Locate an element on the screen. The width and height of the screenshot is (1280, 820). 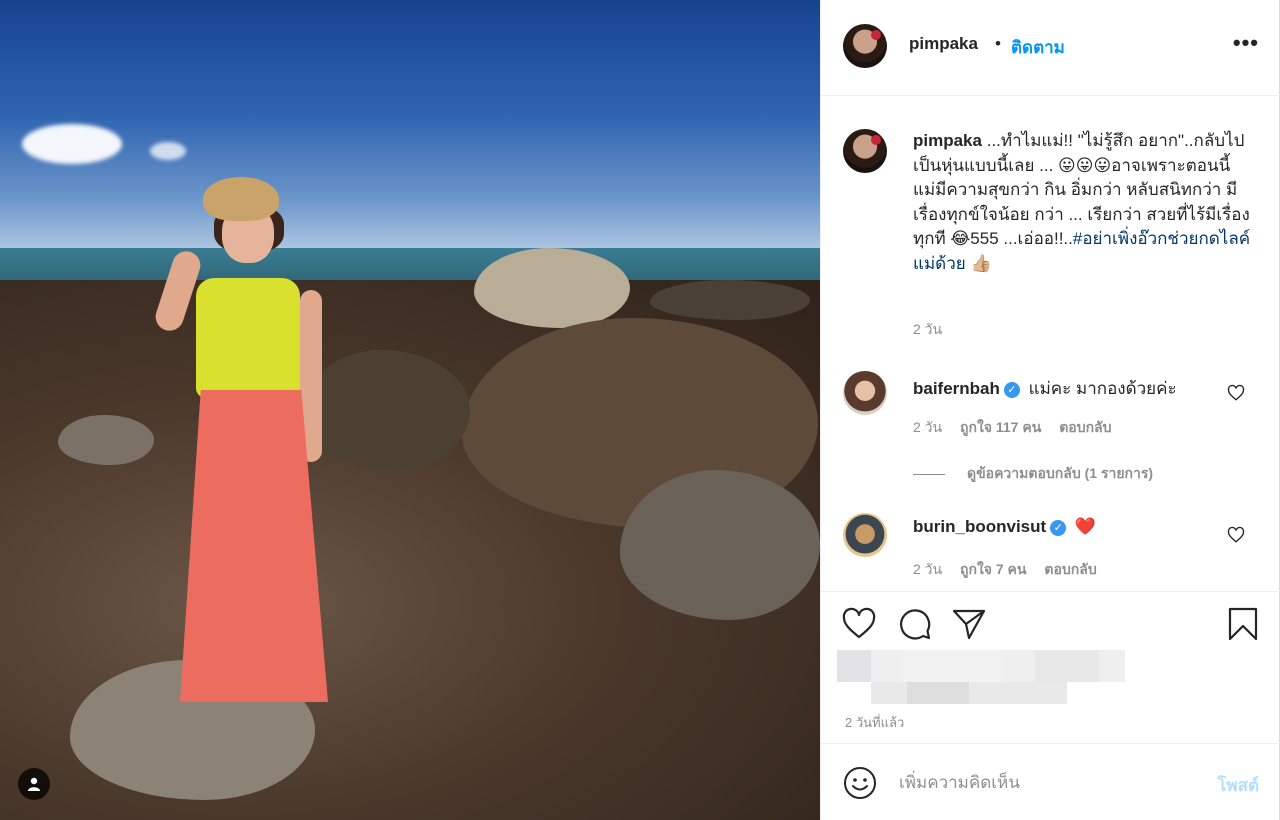
user-tag-button is located at coordinates (34, 784).